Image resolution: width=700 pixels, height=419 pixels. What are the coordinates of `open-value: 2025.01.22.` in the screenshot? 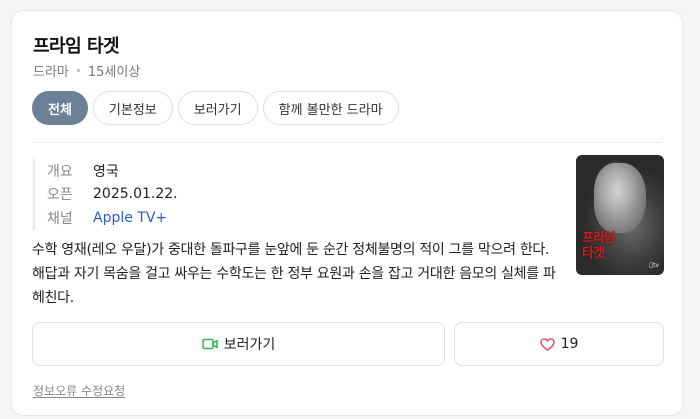 It's located at (135, 194).